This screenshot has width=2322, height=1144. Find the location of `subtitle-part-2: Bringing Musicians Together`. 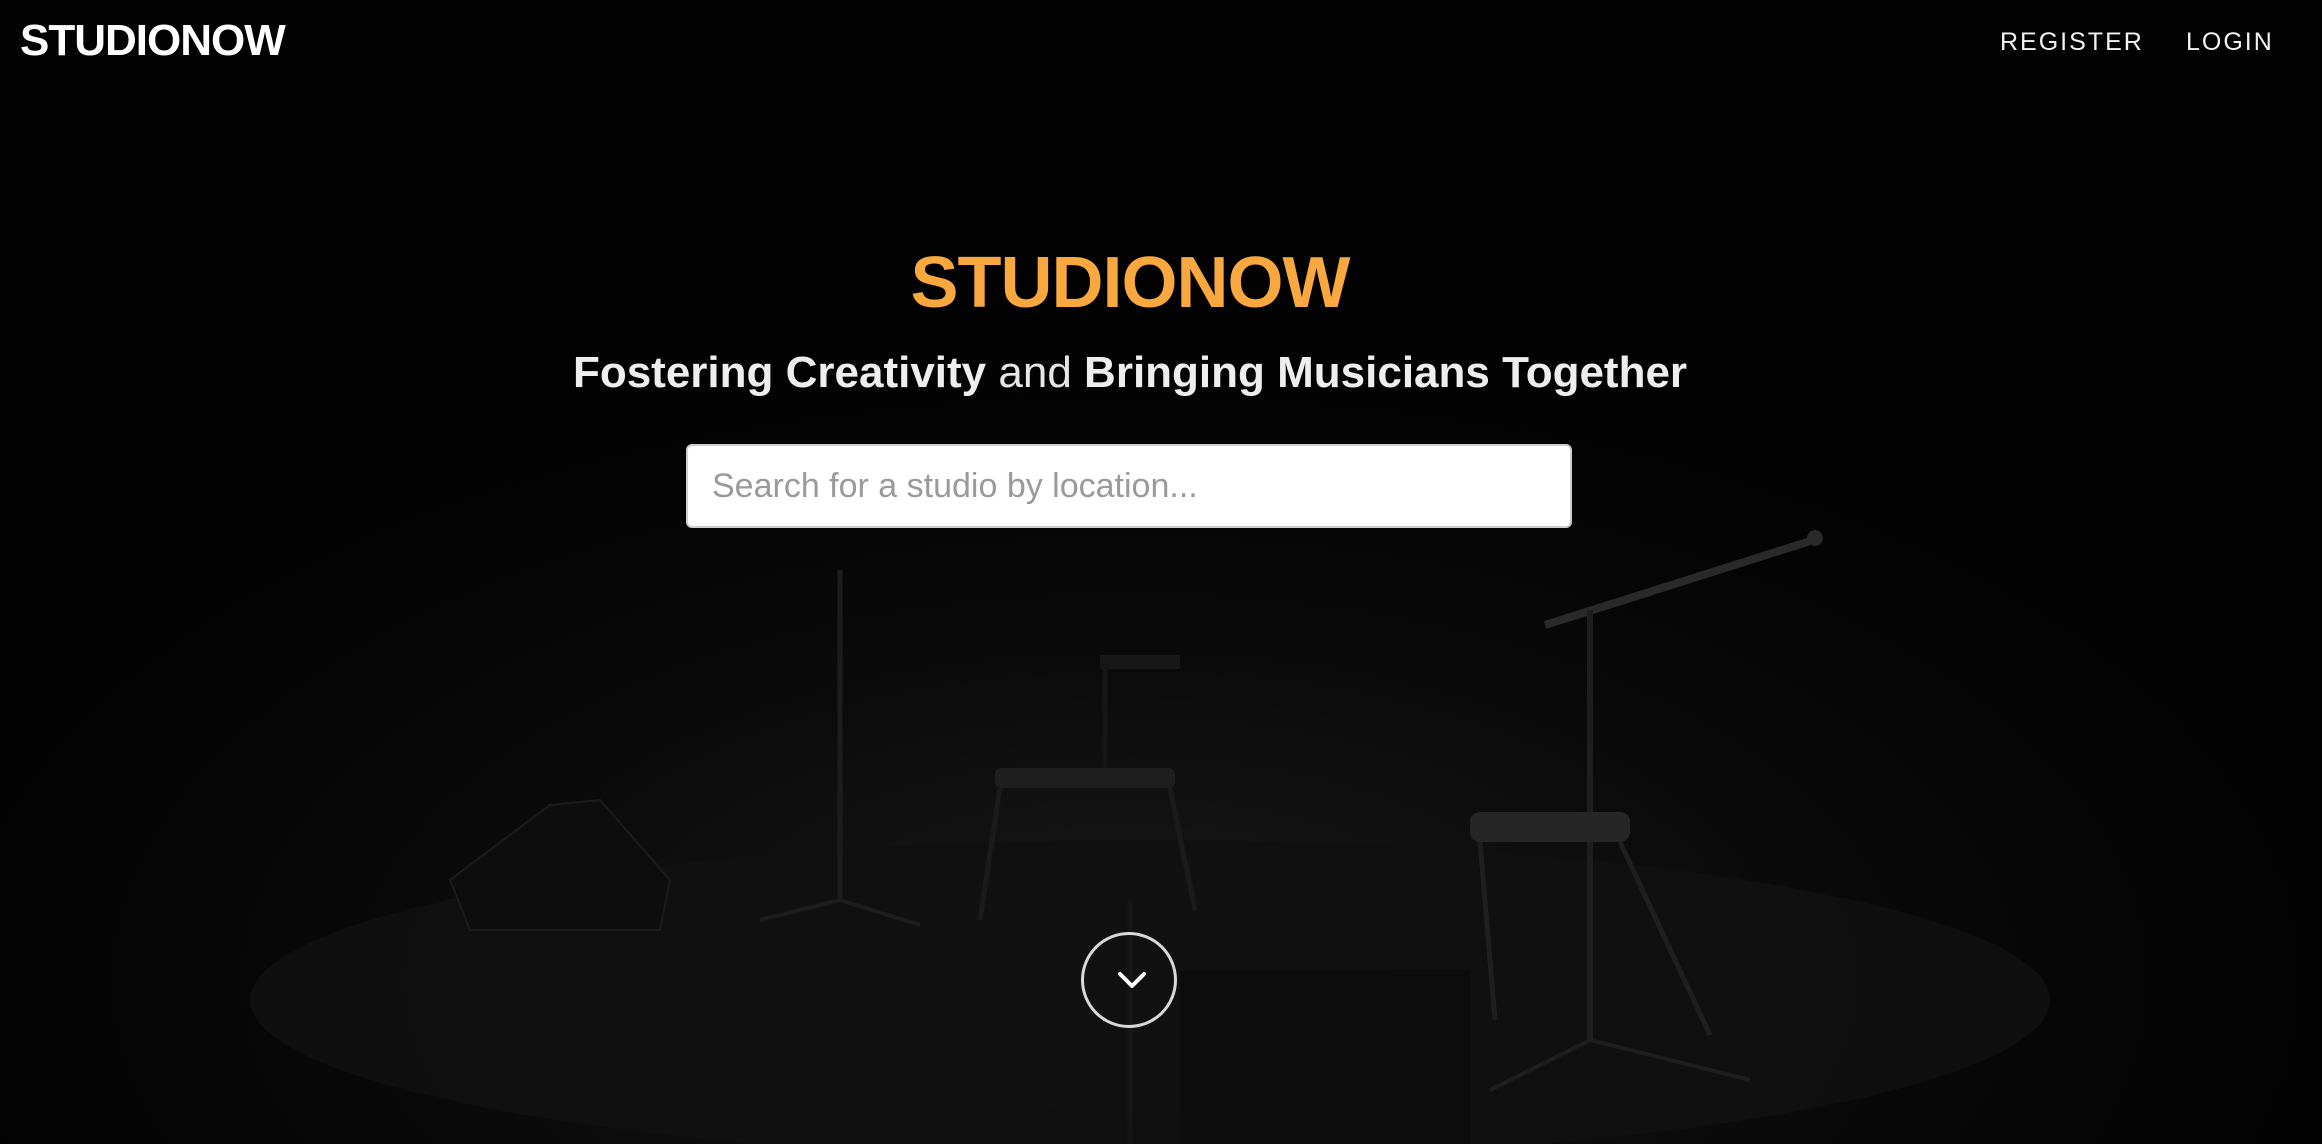

subtitle-part-2: Bringing Musicians Together is located at coordinates (1386, 372).